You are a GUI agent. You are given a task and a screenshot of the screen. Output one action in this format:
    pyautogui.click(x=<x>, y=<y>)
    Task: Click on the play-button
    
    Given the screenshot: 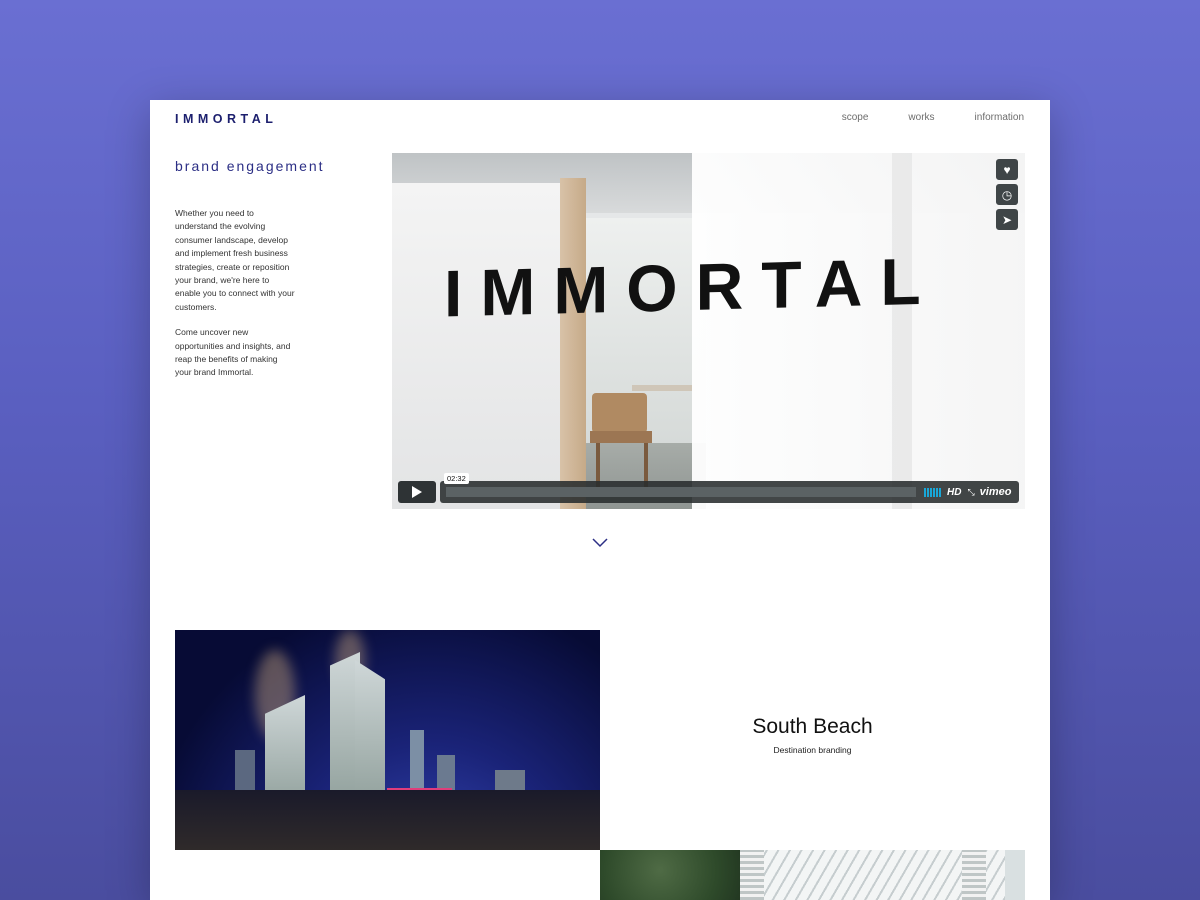 What is the action you would take?
    pyautogui.click(x=417, y=492)
    